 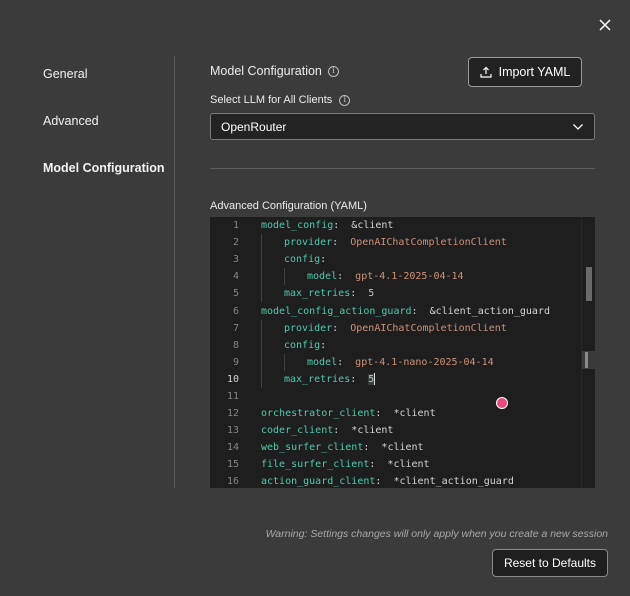 What do you see at coordinates (232, 448) in the screenshot?
I see `line-number: 14` at bounding box center [232, 448].